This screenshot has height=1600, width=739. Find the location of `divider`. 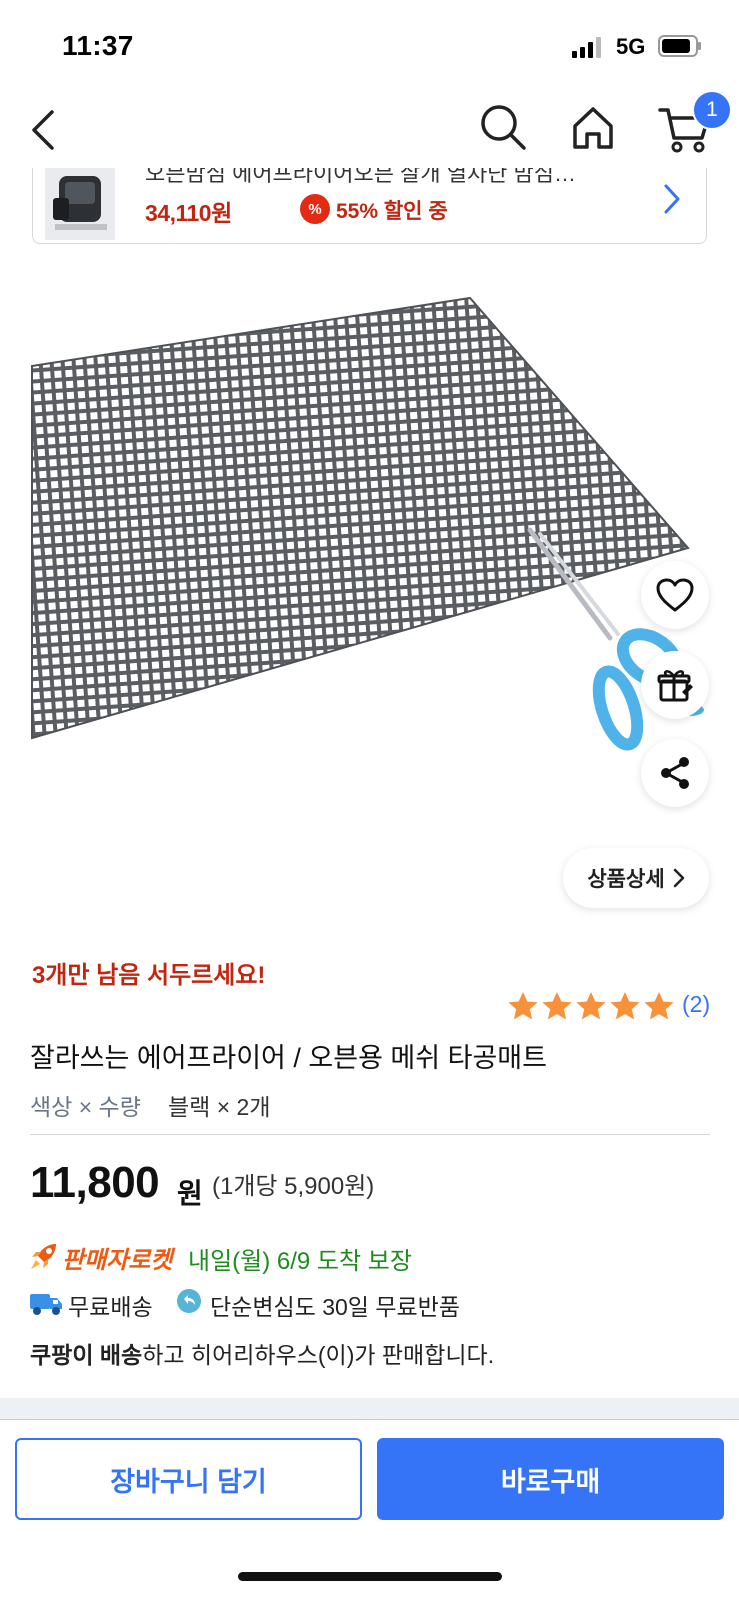

divider is located at coordinates (370, 1134).